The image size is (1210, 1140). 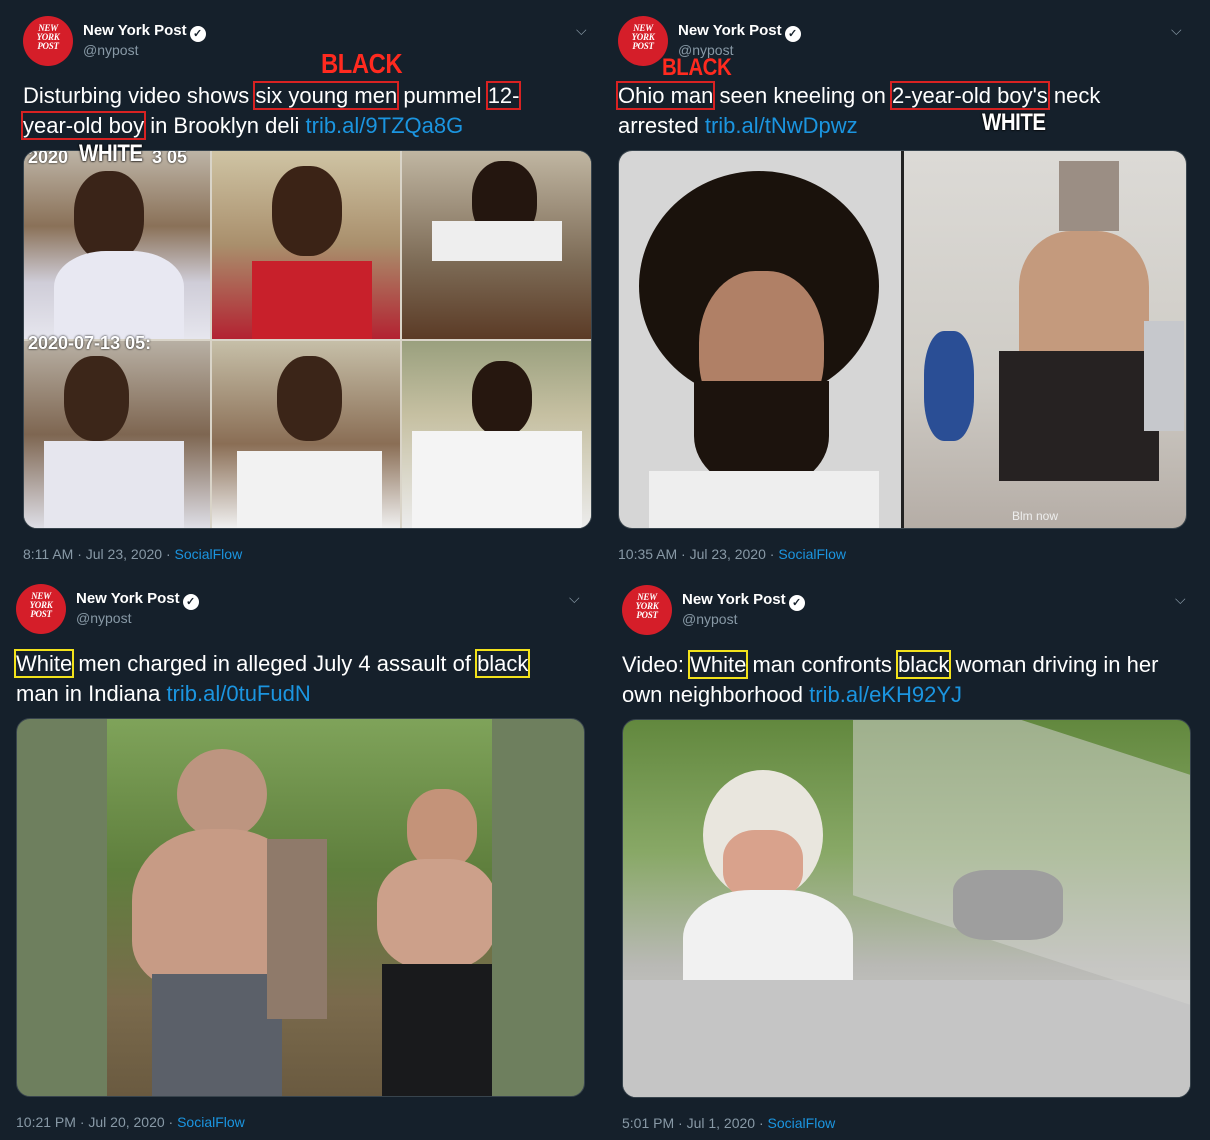 What do you see at coordinates (90, 343) in the screenshot?
I see `video-timestamp: 2020-07-13 05:` at bounding box center [90, 343].